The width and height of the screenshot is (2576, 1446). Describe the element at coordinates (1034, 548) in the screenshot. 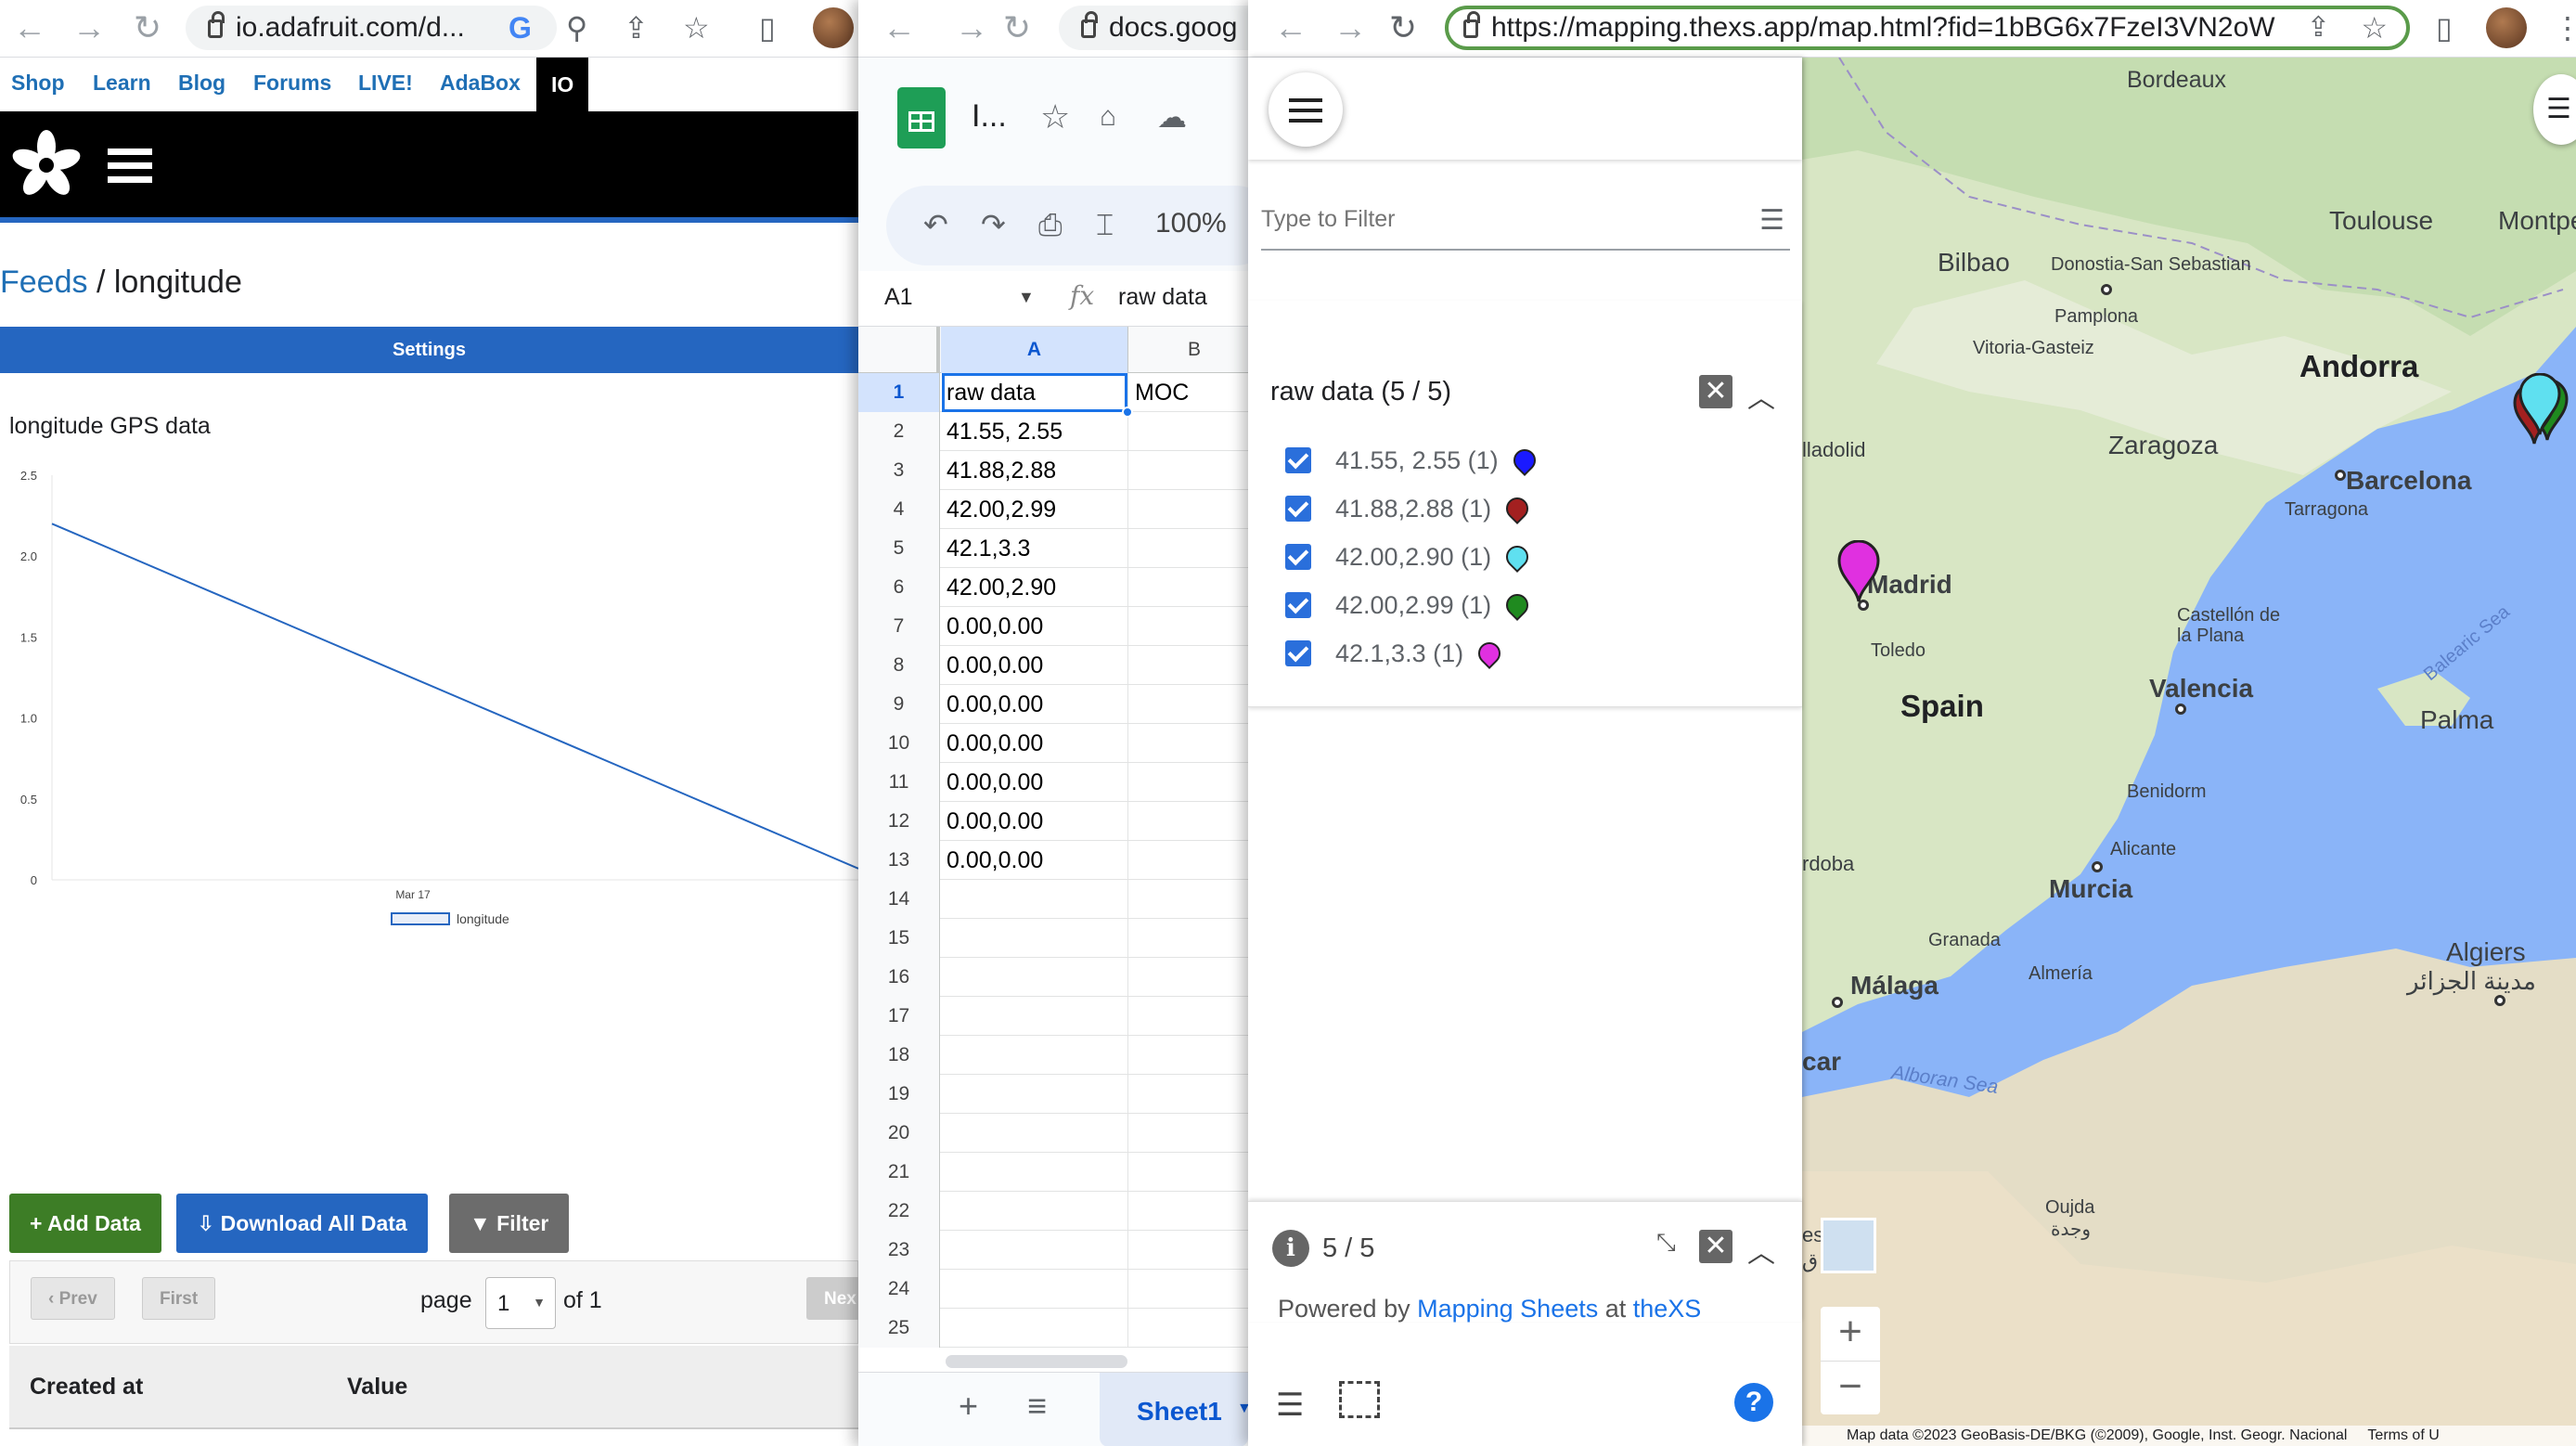

I see `cell-a: 42.1,3.3` at that location.